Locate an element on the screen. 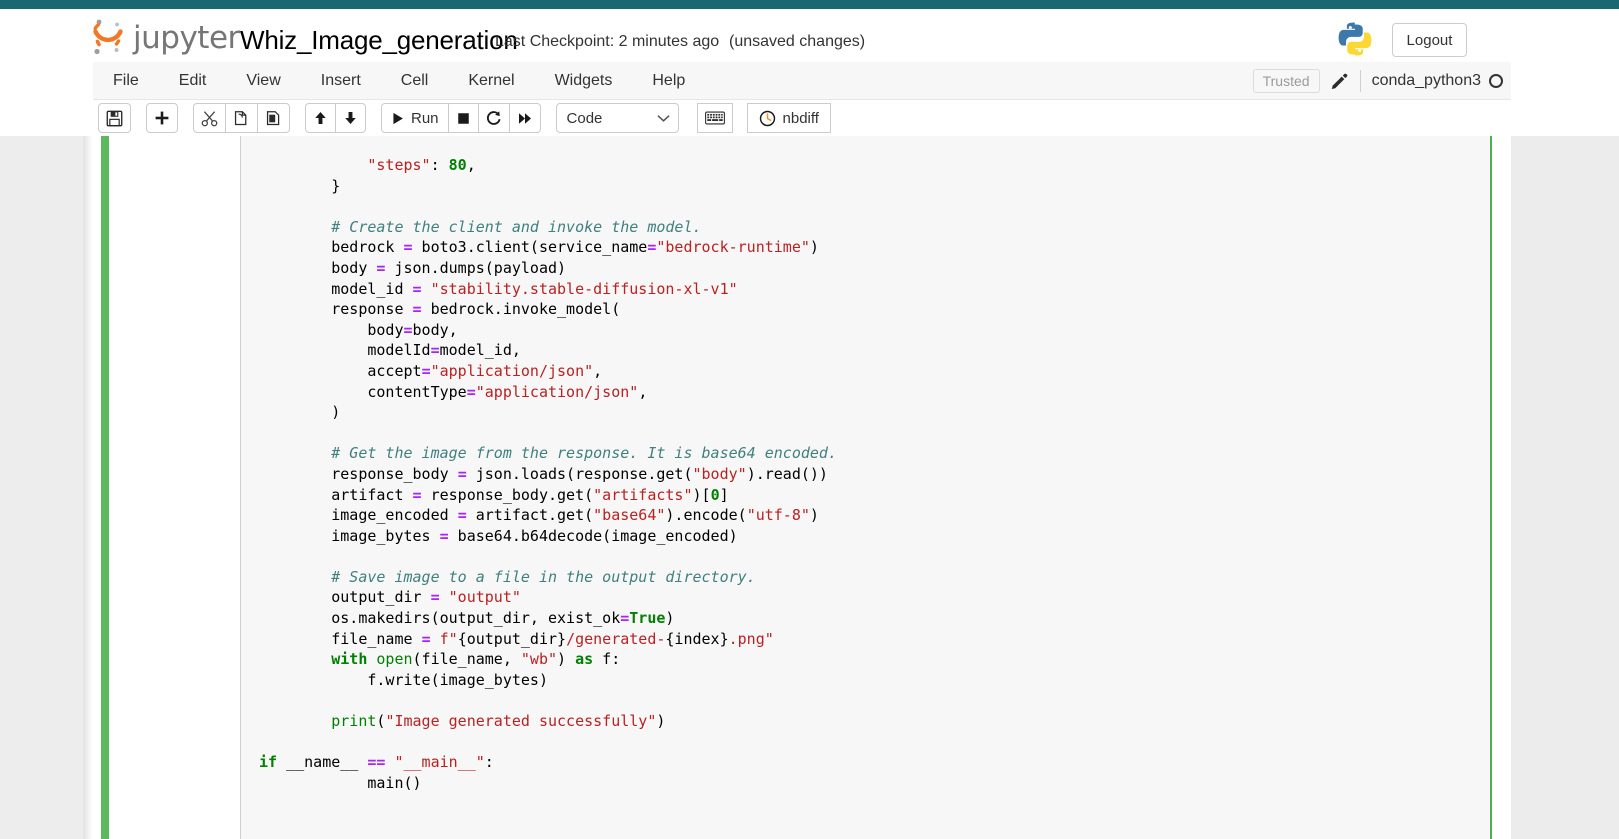  trusted-badge: Trusted is located at coordinates (1286, 81).